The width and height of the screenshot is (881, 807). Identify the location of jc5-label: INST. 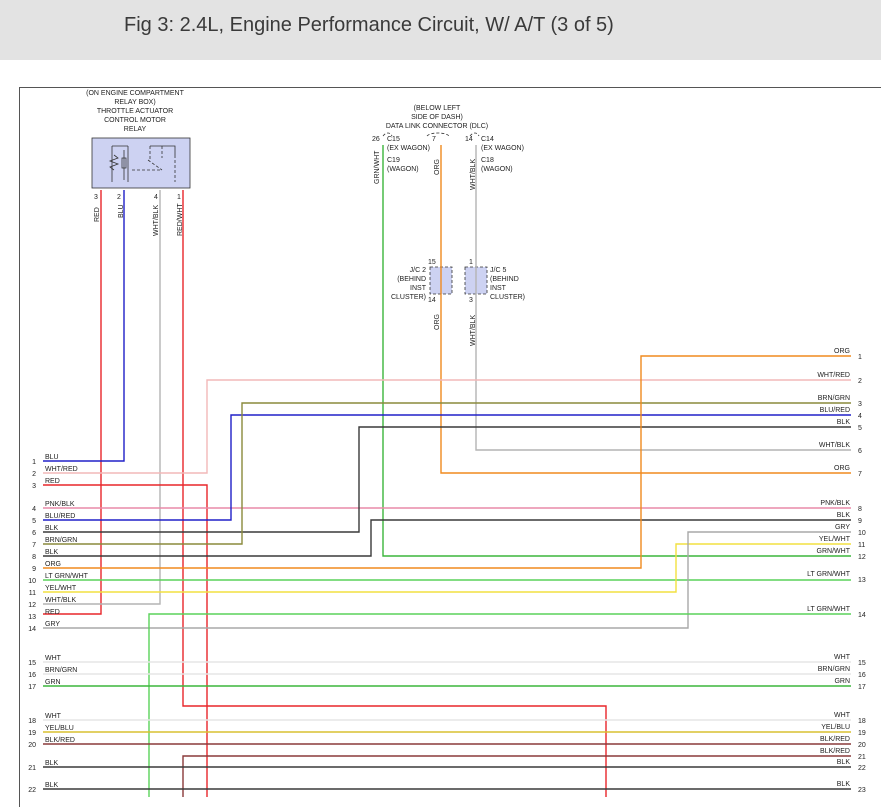
(498, 288).